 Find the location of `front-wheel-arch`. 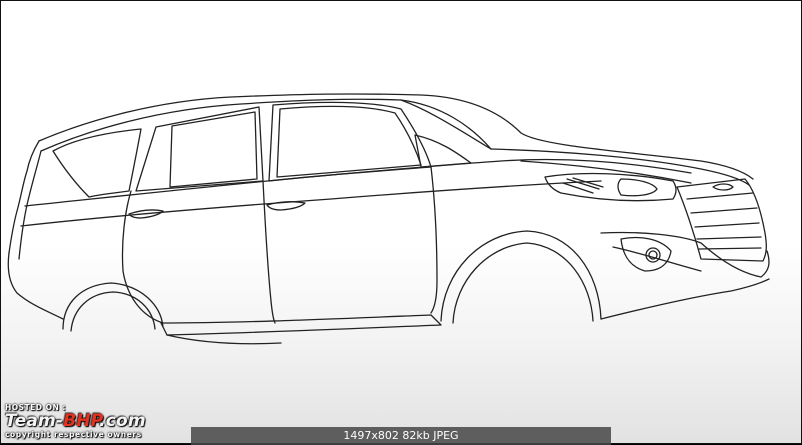

front-wheel-arch is located at coordinates (521, 276).